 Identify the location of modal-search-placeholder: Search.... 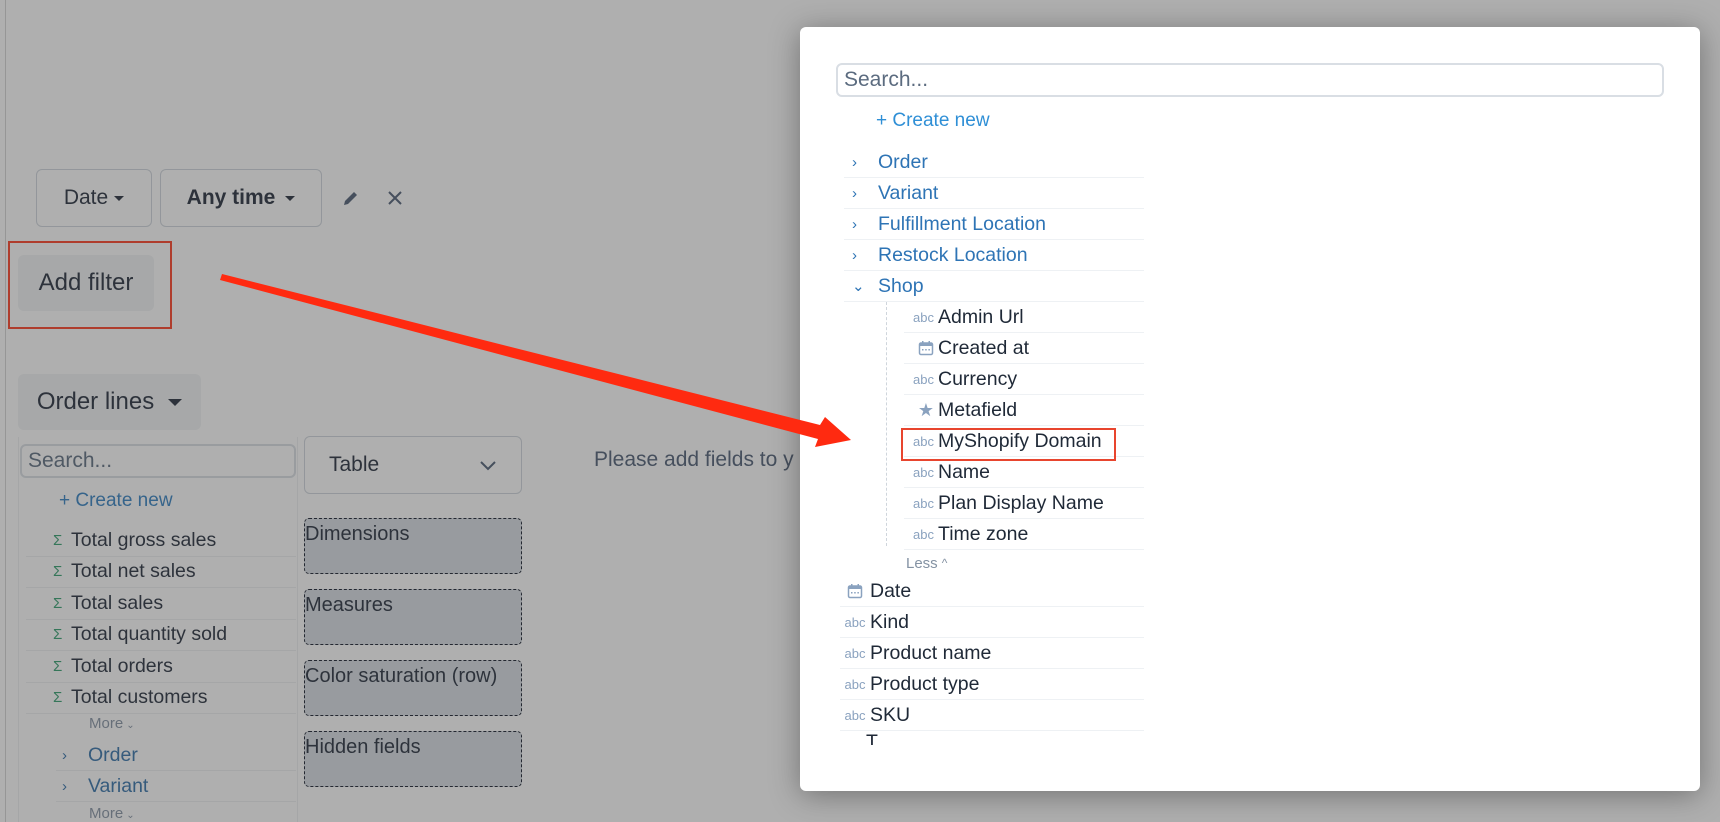
(886, 79).